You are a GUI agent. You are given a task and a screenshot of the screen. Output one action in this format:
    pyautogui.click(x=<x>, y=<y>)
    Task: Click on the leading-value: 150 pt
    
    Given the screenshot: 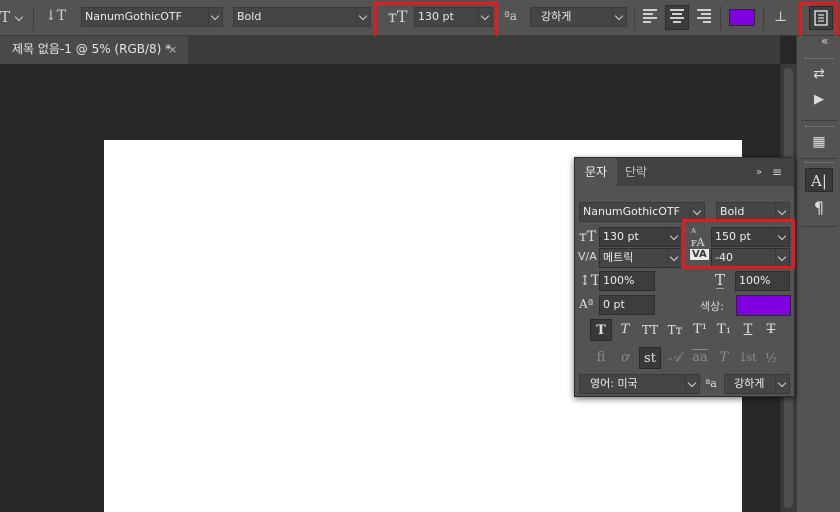 What is the action you would take?
    pyautogui.click(x=733, y=236)
    